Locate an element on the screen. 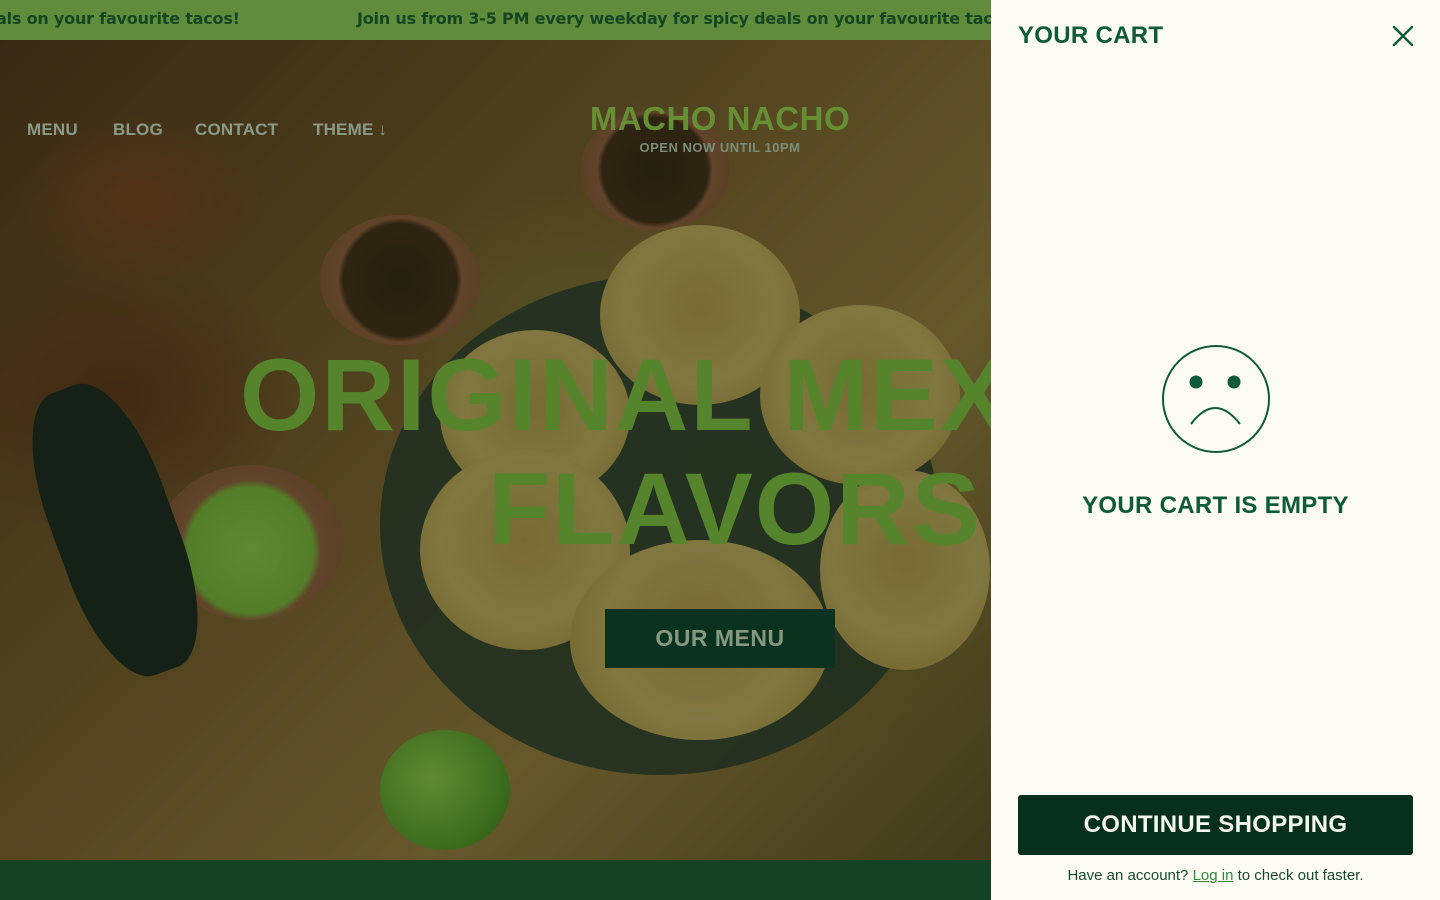 This screenshot has height=900, width=1440. account-prompt-suffix: to check out faster. is located at coordinates (1300, 875).